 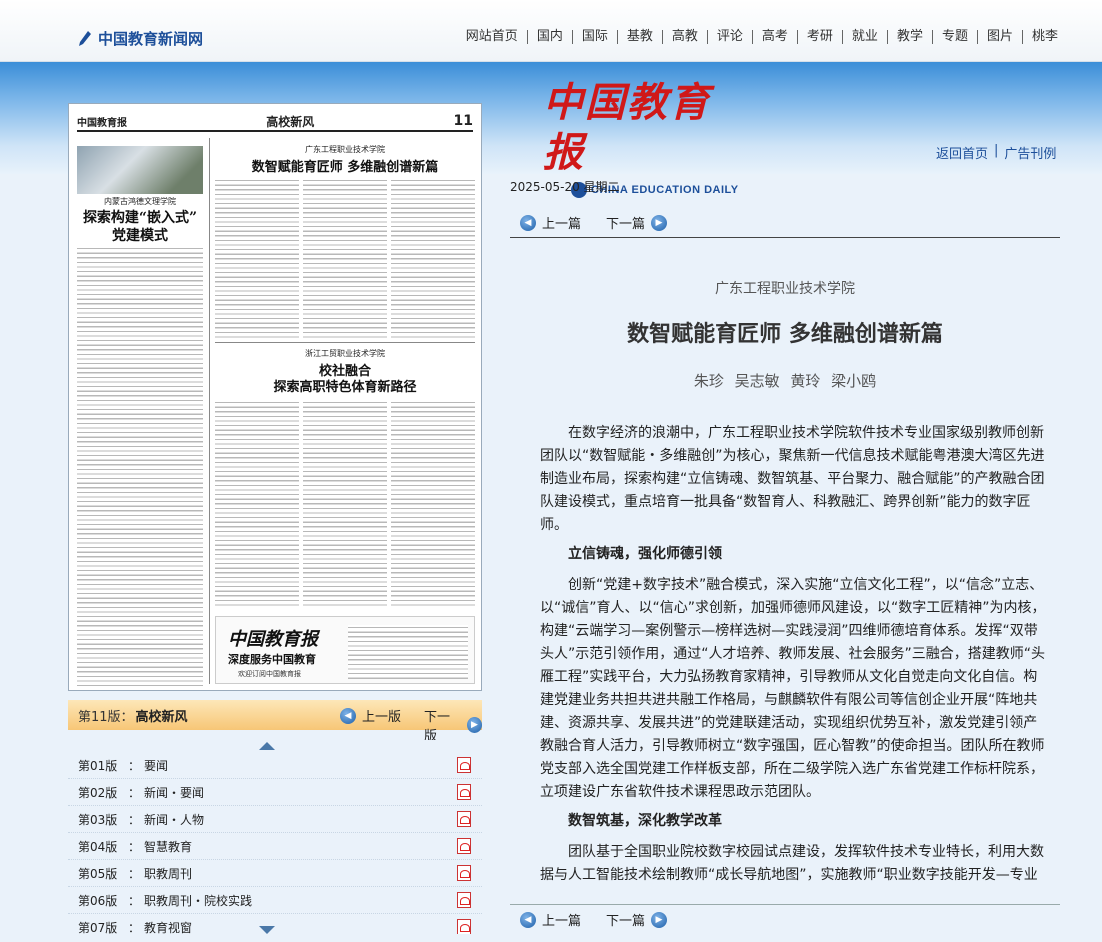 What do you see at coordinates (140, 201) in the screenshot?
I see `left-school-name: 内蒙古鸿德文理学院` at bounding box center [140, 201].